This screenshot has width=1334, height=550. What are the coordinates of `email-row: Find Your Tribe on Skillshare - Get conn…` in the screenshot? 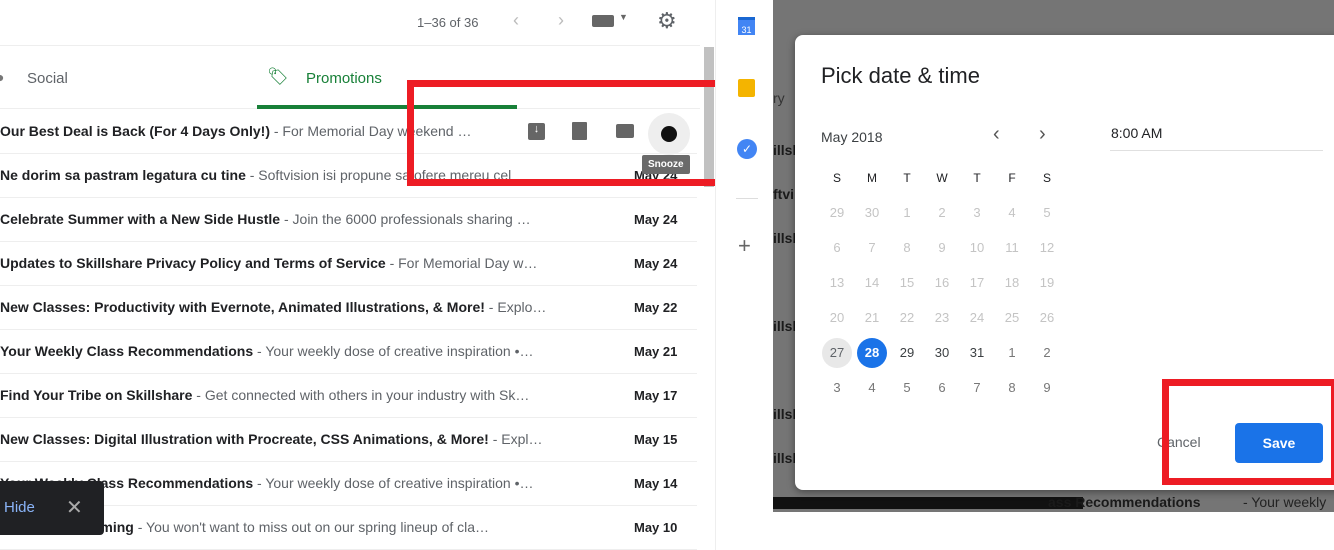 It's located at (348, 396).